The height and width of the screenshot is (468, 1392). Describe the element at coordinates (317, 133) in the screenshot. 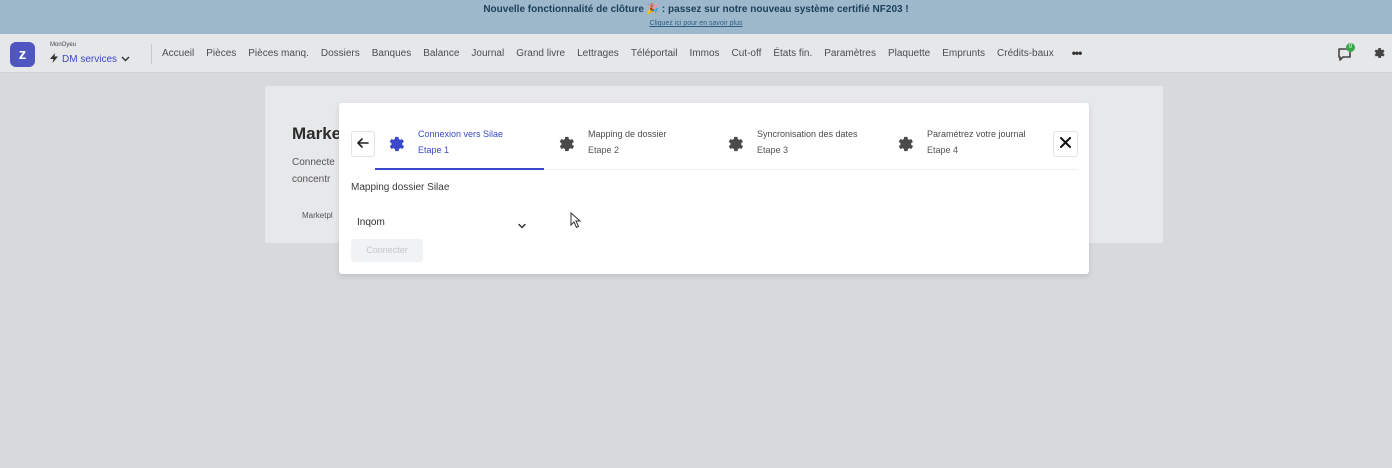

I see `page-title: Marke` at that location.